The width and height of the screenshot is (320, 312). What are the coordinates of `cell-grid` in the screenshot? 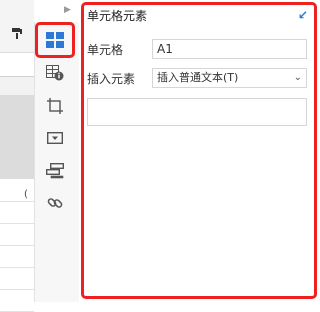 It's located at (17, 246).